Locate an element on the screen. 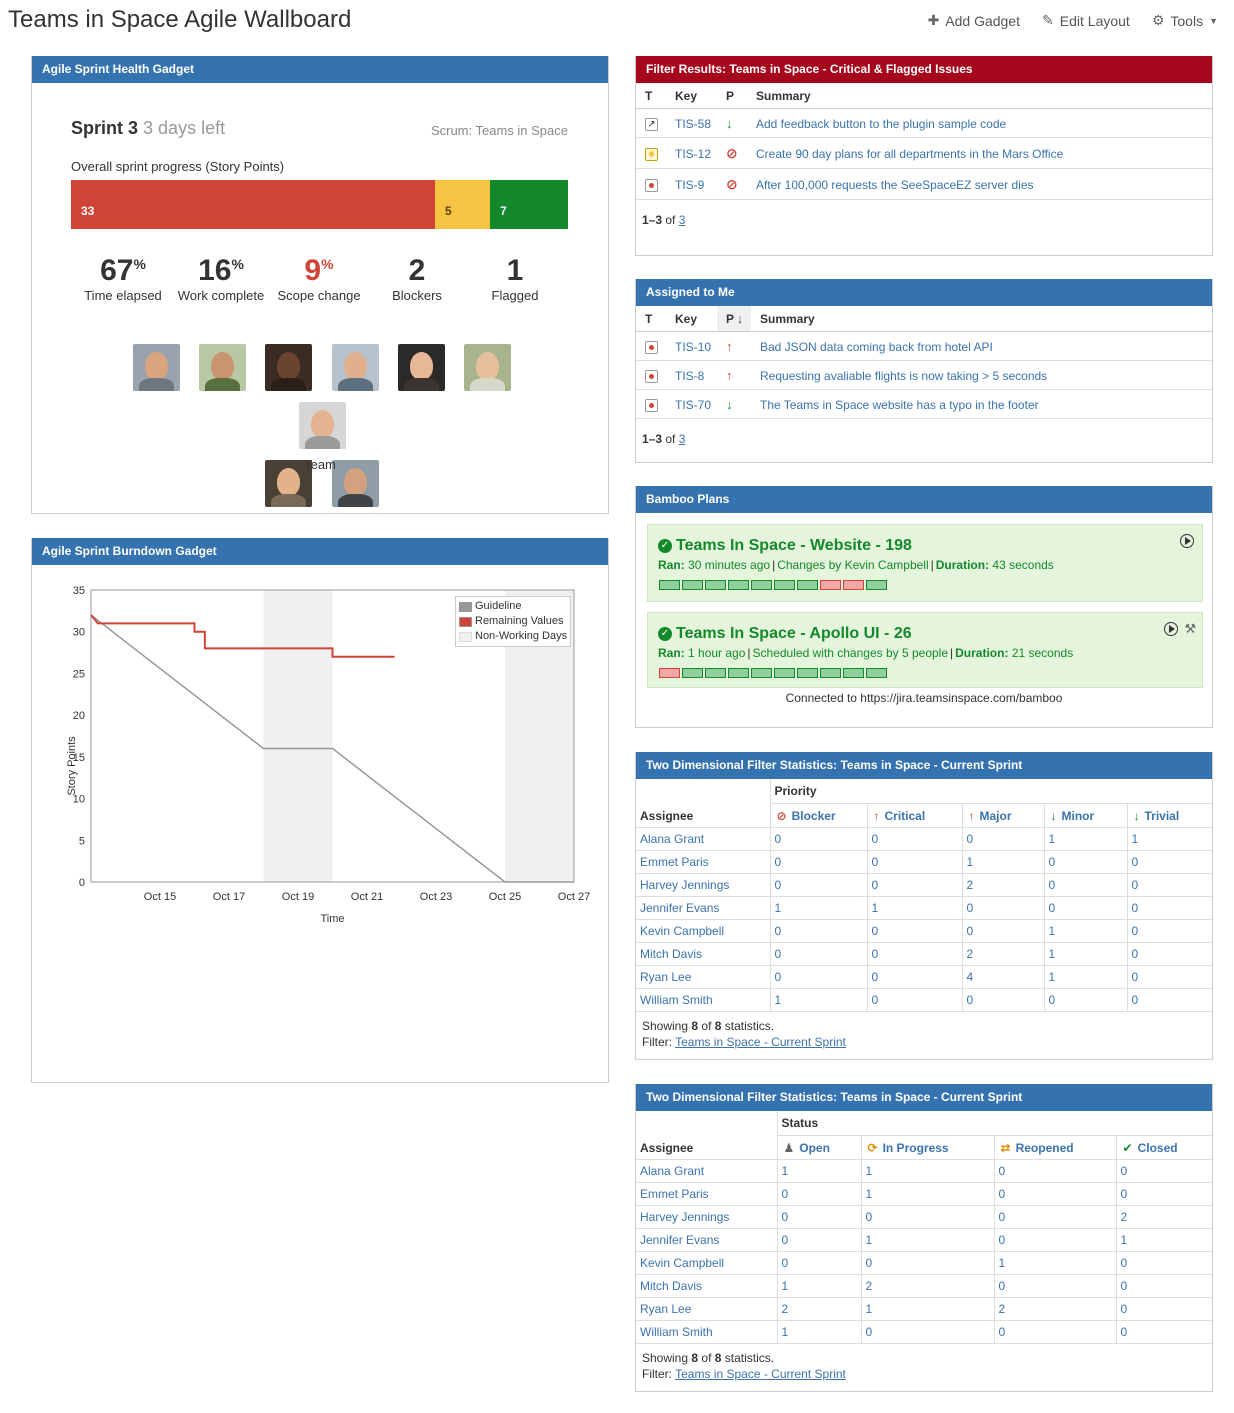 The width and height of the screenshot is (1234, 1413). issue-key: TIS-10 is located at coordinates (691, 346).